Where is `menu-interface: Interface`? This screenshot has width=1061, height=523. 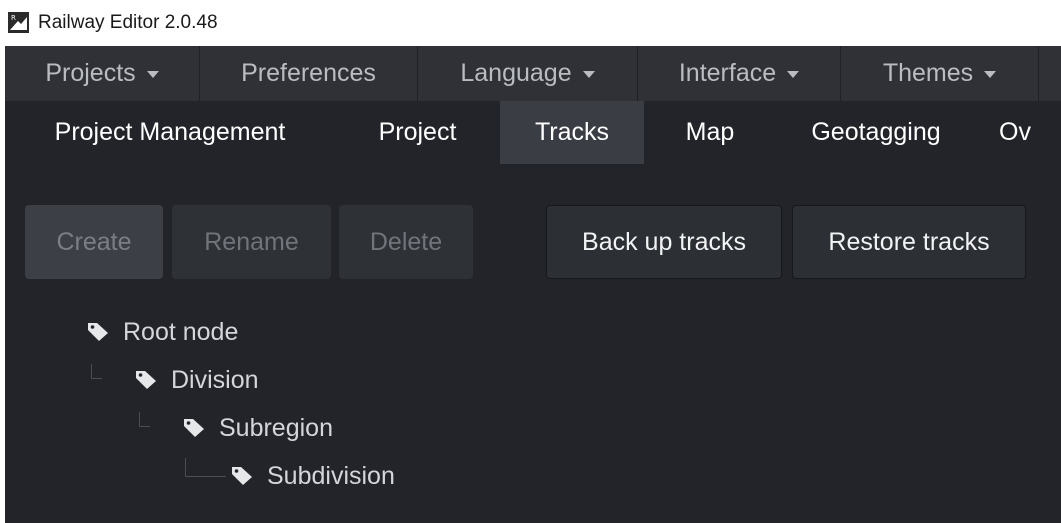 menu-interface: Interface is located at coordinates (739, 73).